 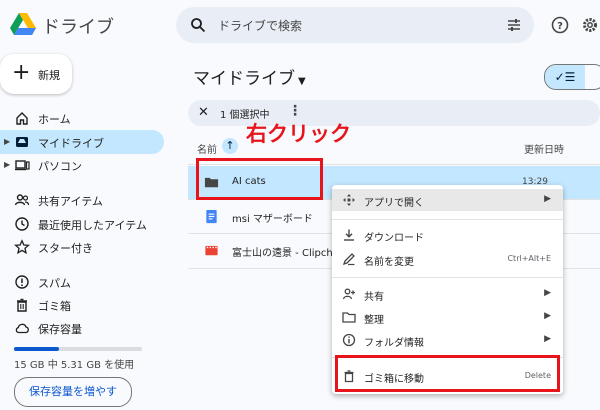 I want to click on sidebar-item-spam: スパム, so click(x=82, y=282).